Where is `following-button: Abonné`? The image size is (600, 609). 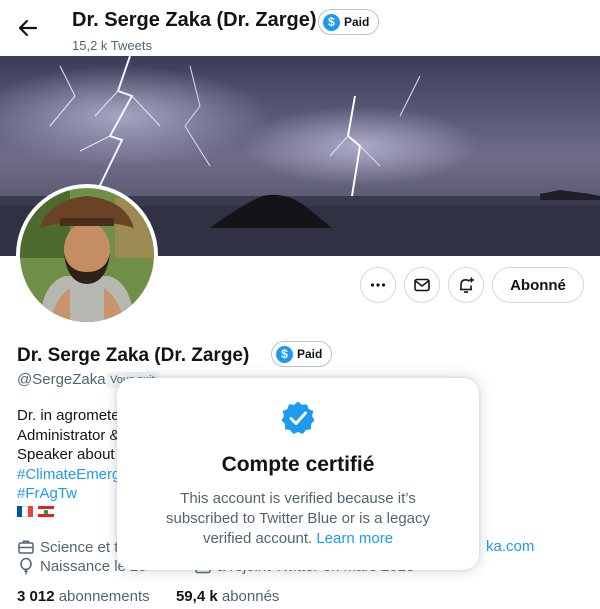 following-button: Abonné is located at coordinates (538, 285).